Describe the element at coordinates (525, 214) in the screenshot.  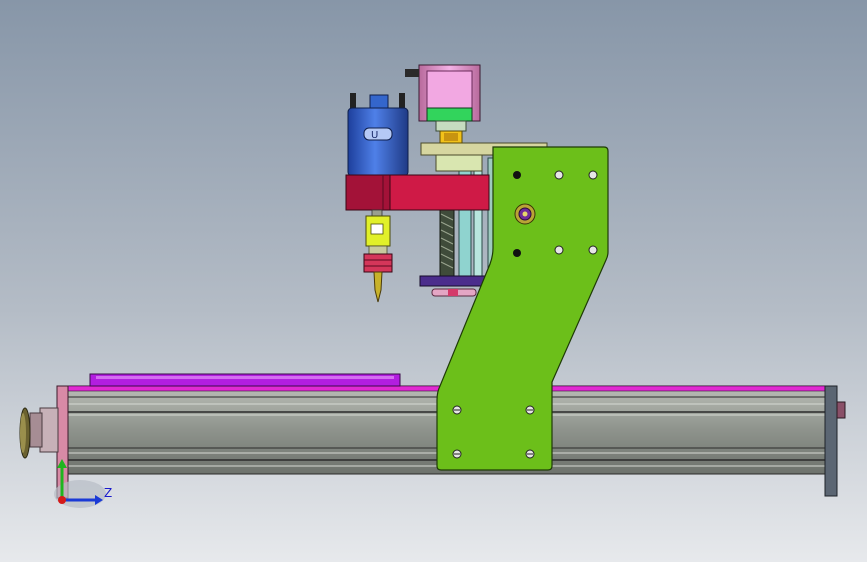
I see `gantry-bearing` at that location.